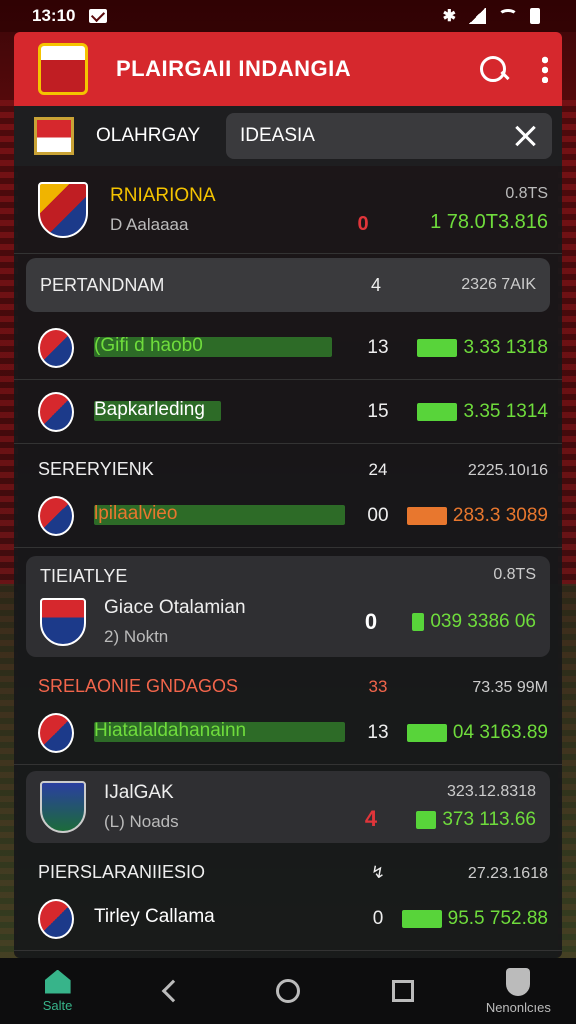 The width and height of the screenshot is (576, 1024). Describe the element at coordinates (288, 576) in the screenshot. I see `card-header: TIEIATLYE 0.8TS` at that location.